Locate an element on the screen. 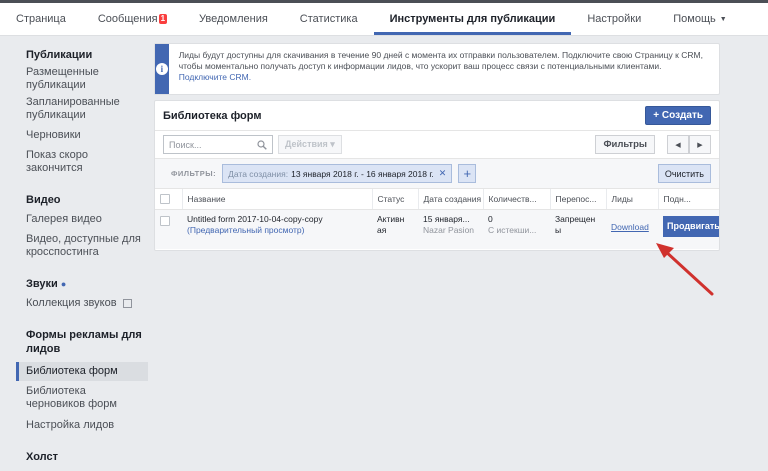 This screenshot has width=768, height=471. filter-chip-value: 13 января 2018 г. - 16 января 2018 г. is located at coordinates (362, 173).